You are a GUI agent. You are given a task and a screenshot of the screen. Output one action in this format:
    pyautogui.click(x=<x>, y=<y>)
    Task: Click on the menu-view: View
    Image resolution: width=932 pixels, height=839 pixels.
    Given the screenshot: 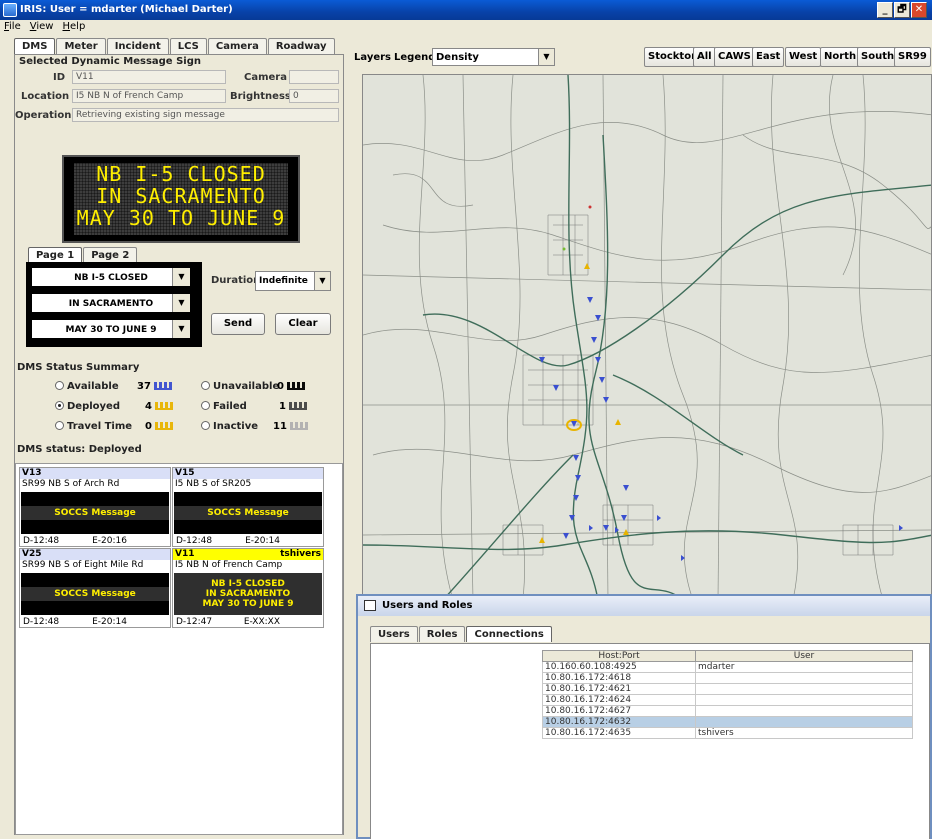 What is the action you would take?
    pyautogui.click(x=42, y=26)
    